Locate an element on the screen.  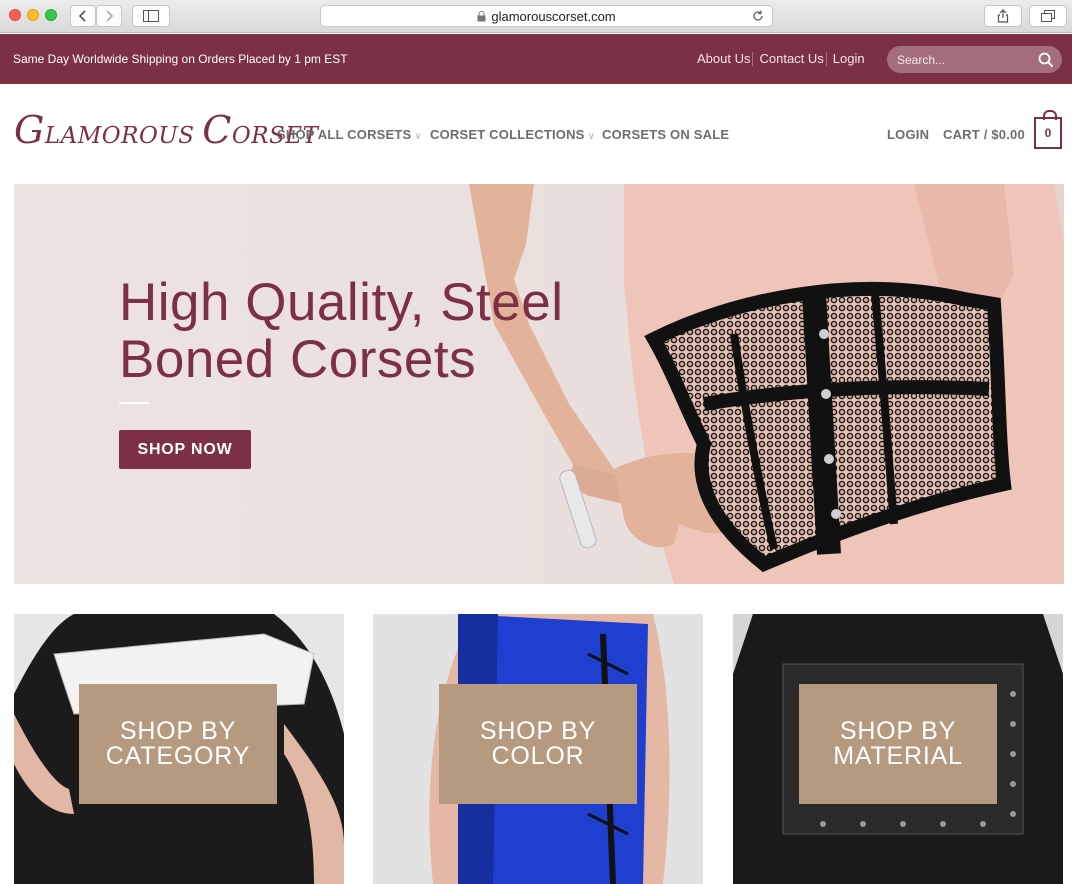
top-links: About Us Contact Us Login is located at coordinates (781, 58).